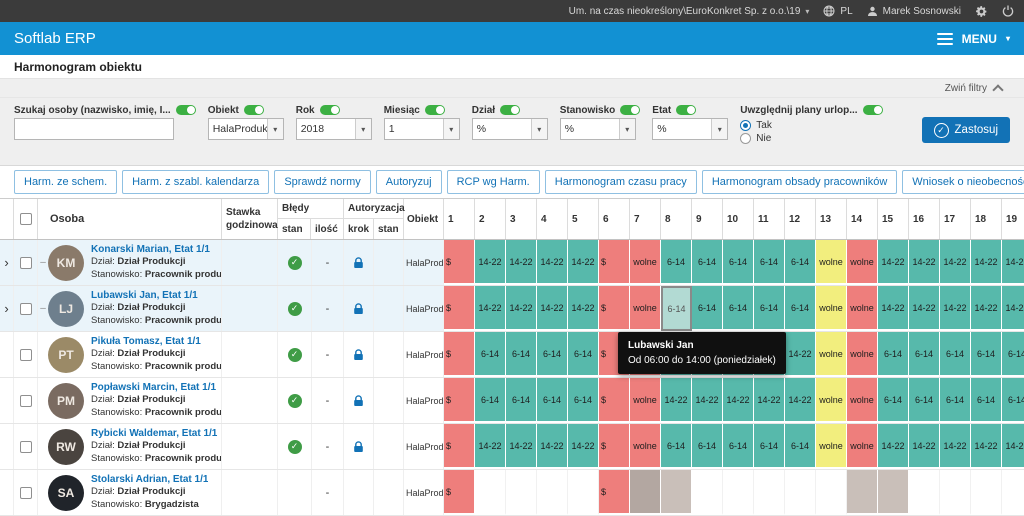 This screenshot has height=516, width=1024. I want to click on day-column-header: 1, so click(459, 219).